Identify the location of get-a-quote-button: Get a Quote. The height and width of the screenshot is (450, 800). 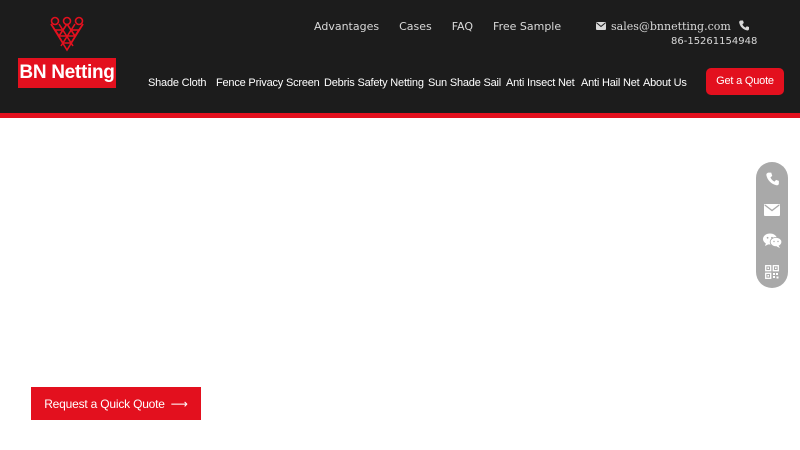
(745, 81).